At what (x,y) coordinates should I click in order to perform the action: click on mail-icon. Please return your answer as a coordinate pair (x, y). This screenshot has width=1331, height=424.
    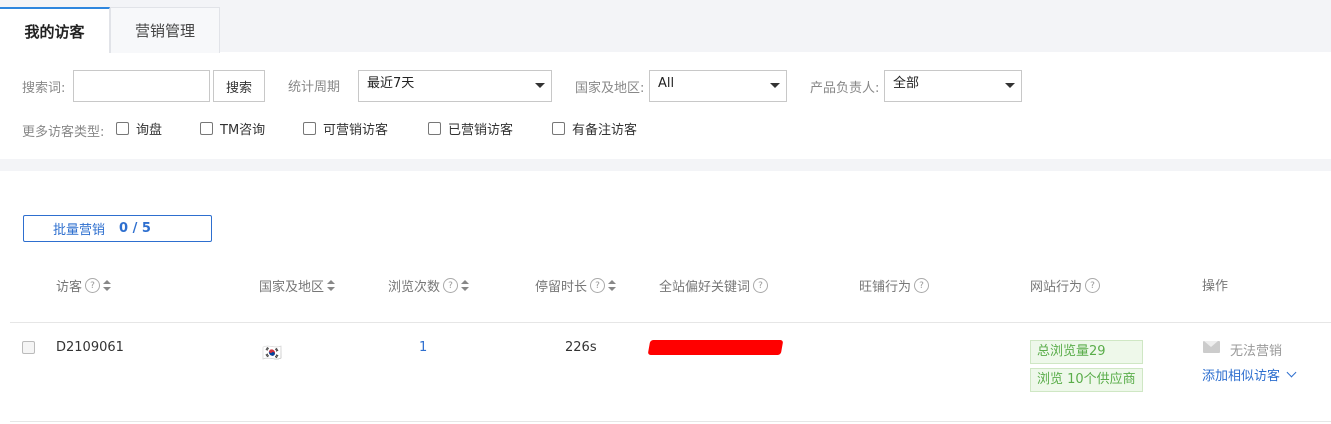
    Looking at the image, I should click on (1211, 347).